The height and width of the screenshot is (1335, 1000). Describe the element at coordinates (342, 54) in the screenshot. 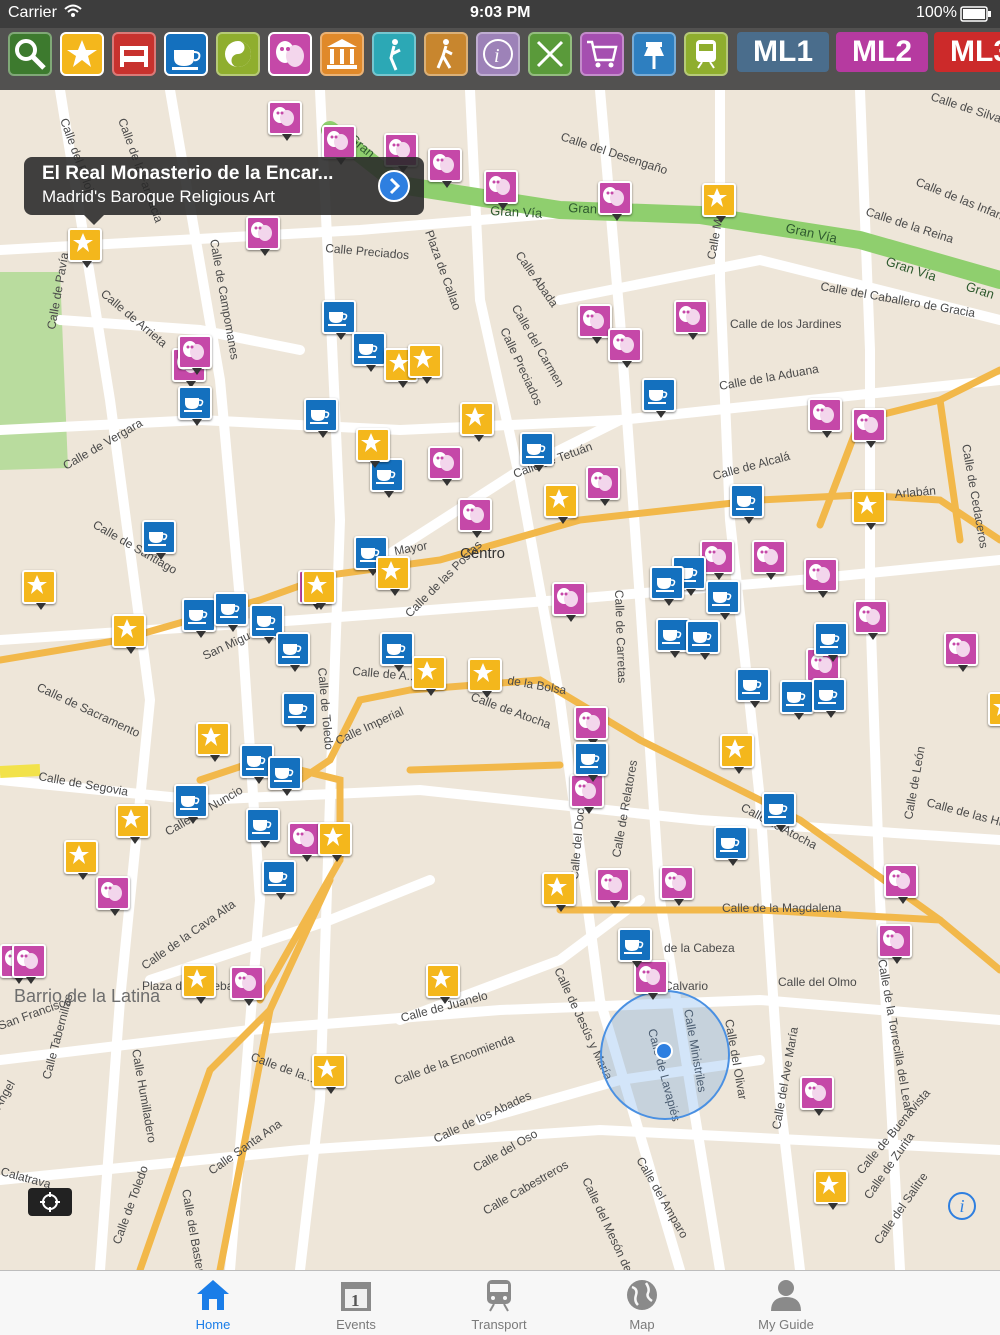

I see `museums-icon` at that location.